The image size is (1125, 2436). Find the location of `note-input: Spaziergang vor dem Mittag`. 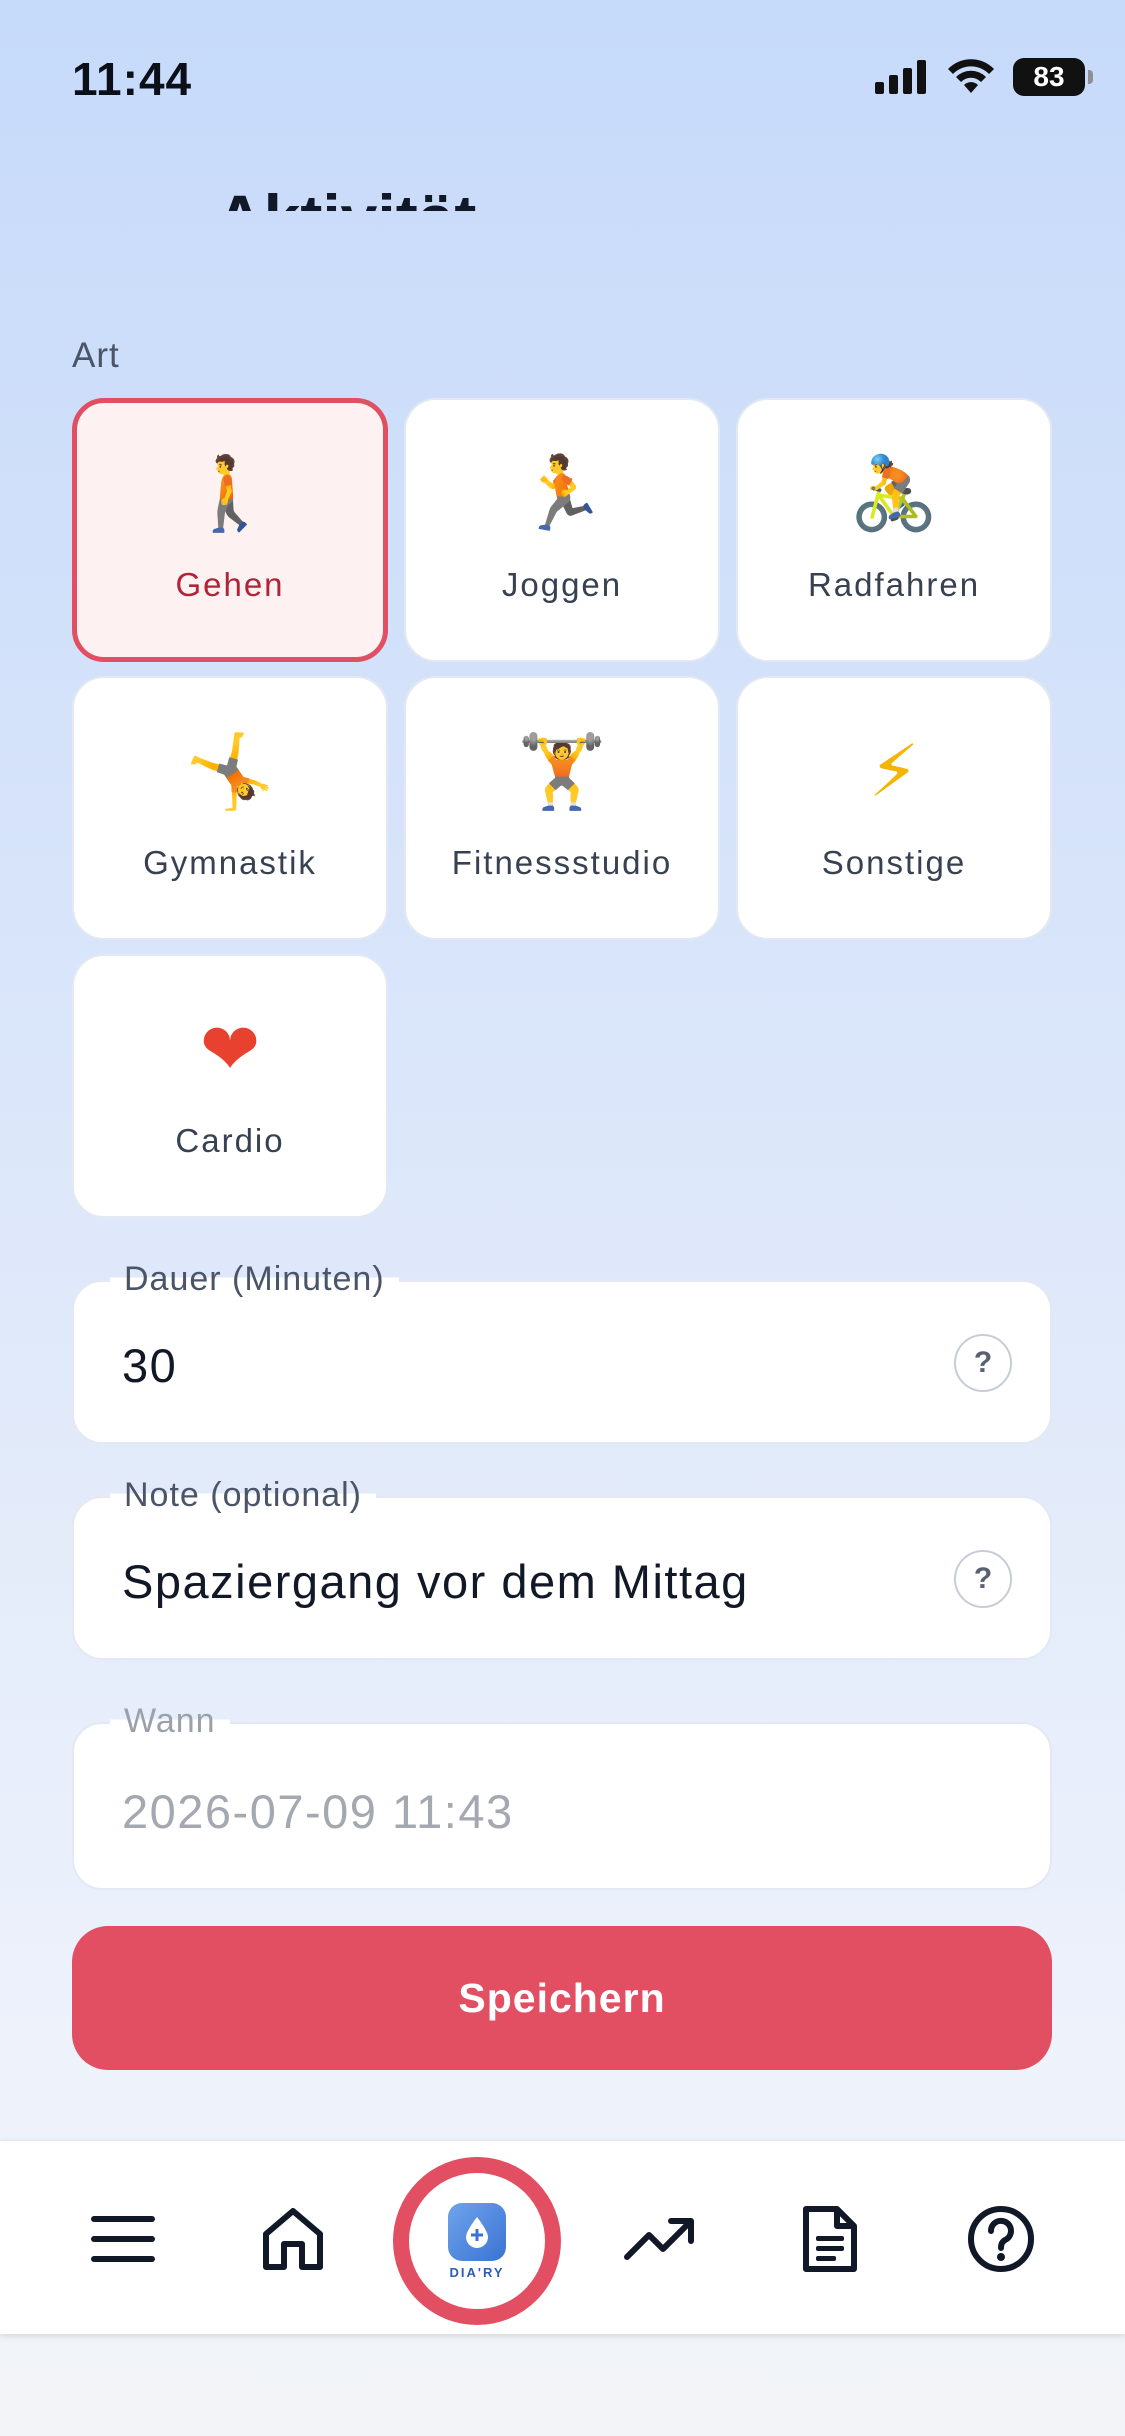

note-input: Spaziergang vor dem Mittag is located at coordinates (435, 1581).